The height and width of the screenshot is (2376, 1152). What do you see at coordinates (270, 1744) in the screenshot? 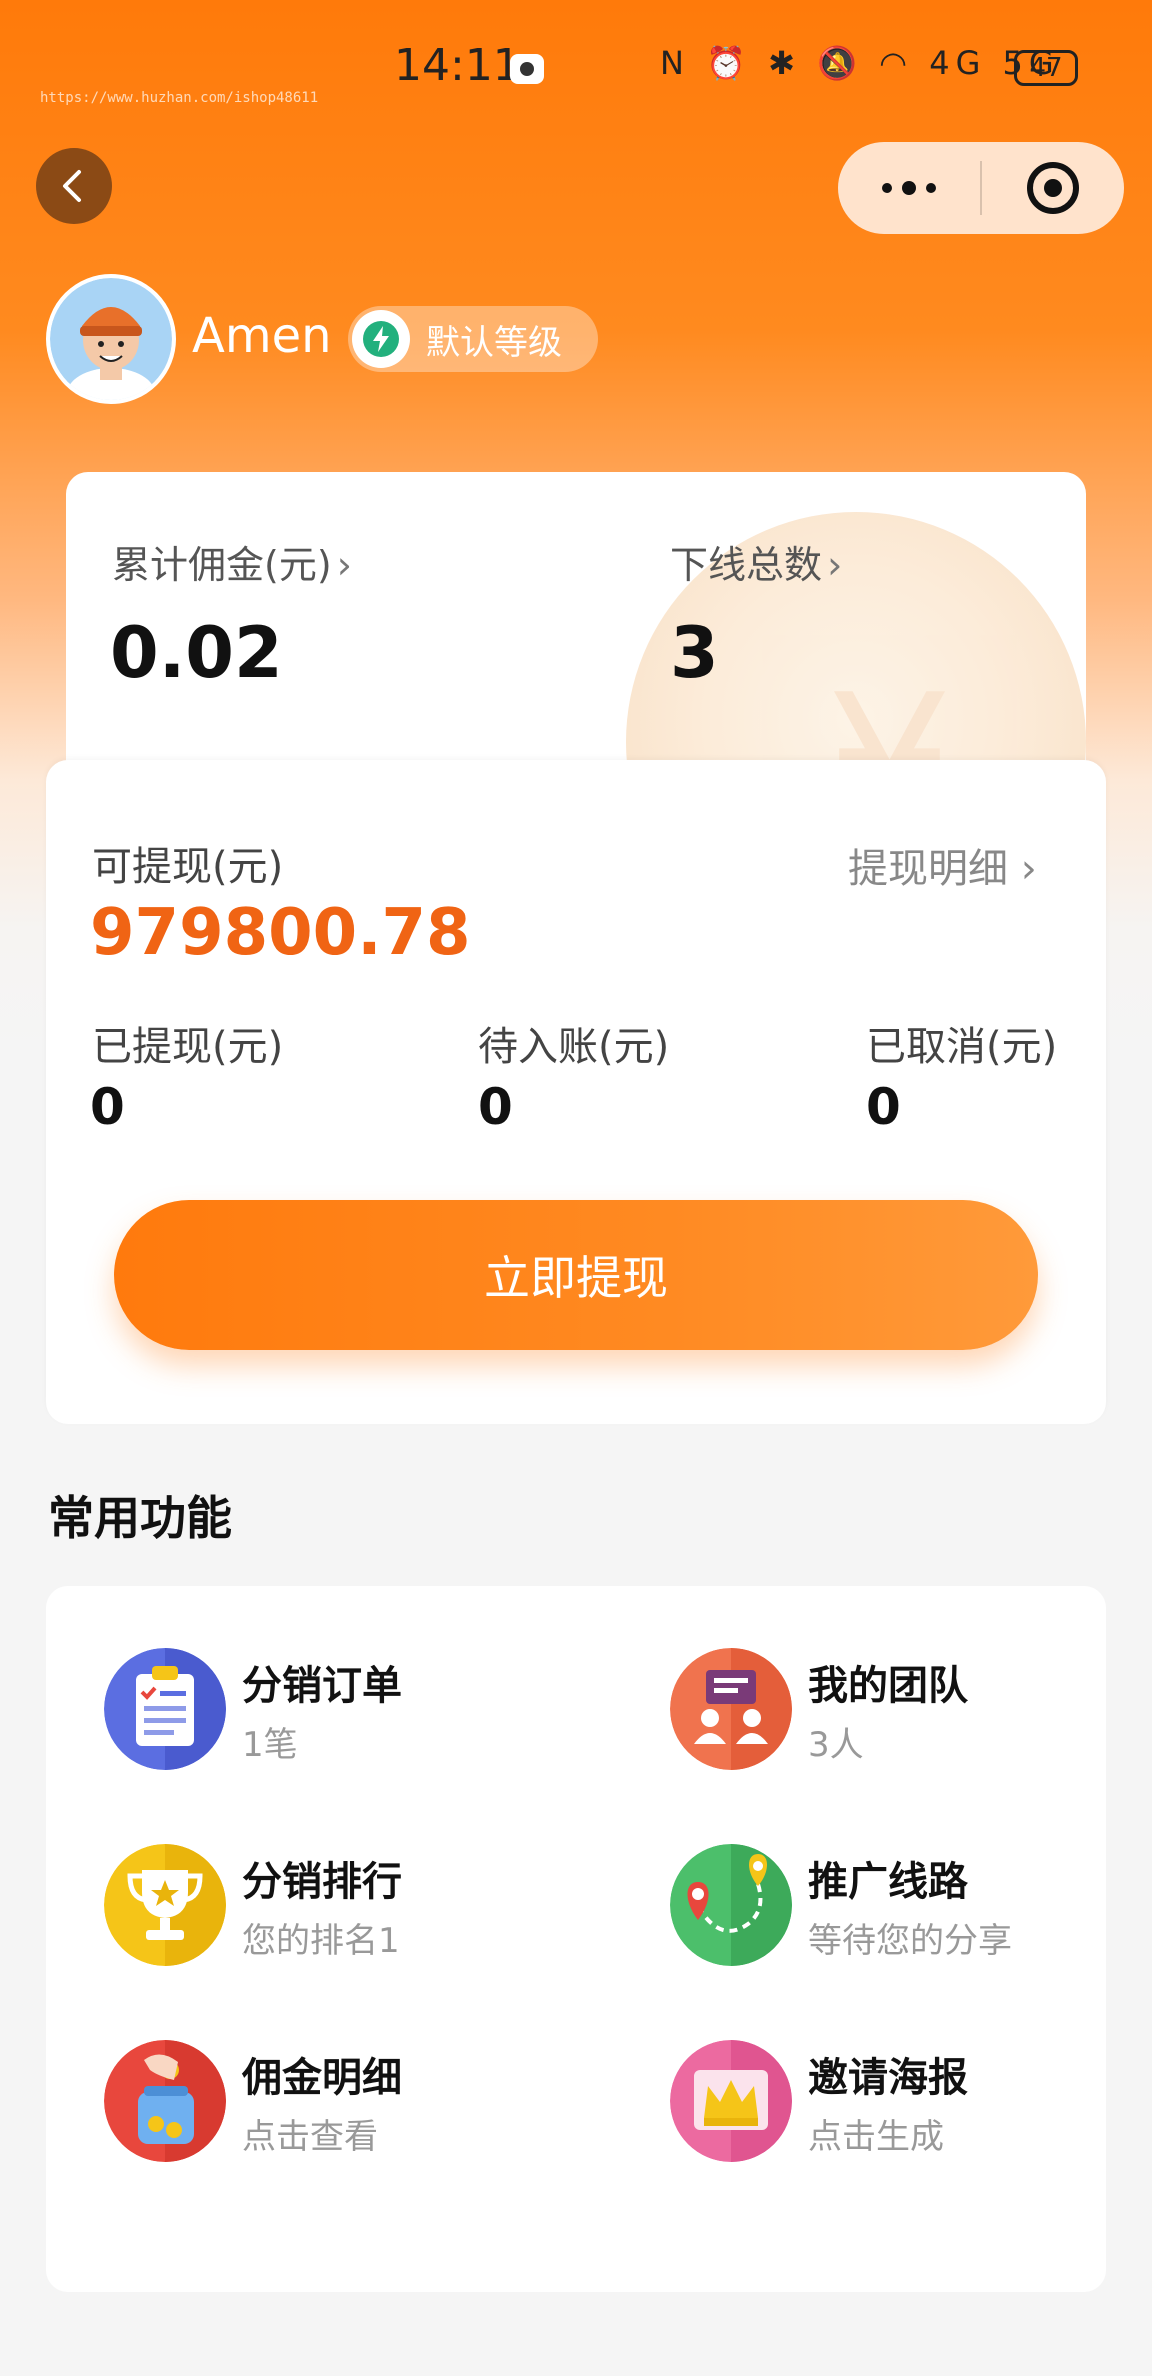
I see `function-subtitle: 1笔` at bounding box center [270, 1744].